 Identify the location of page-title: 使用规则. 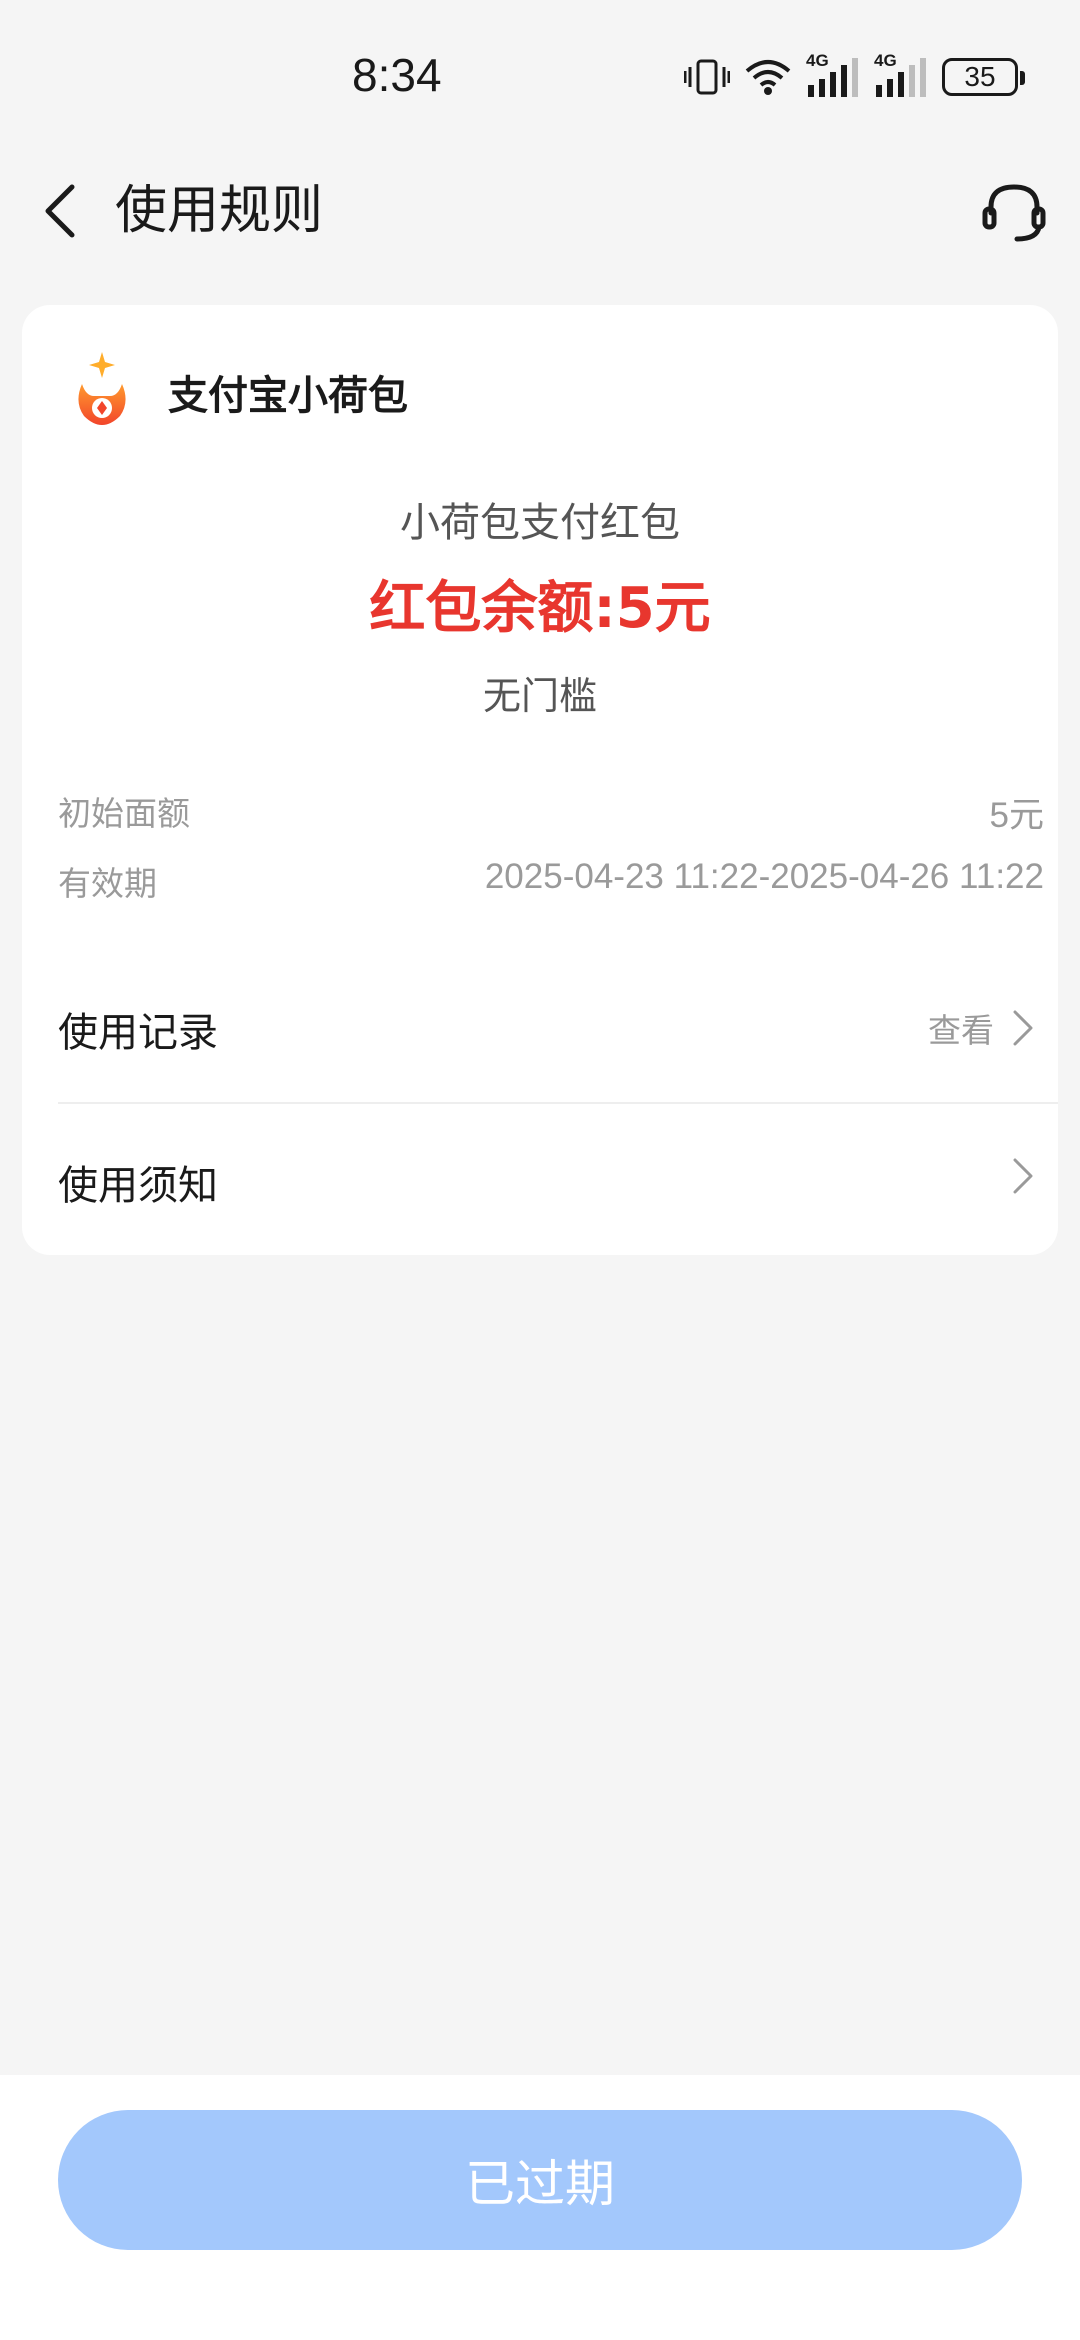
(219, 211).